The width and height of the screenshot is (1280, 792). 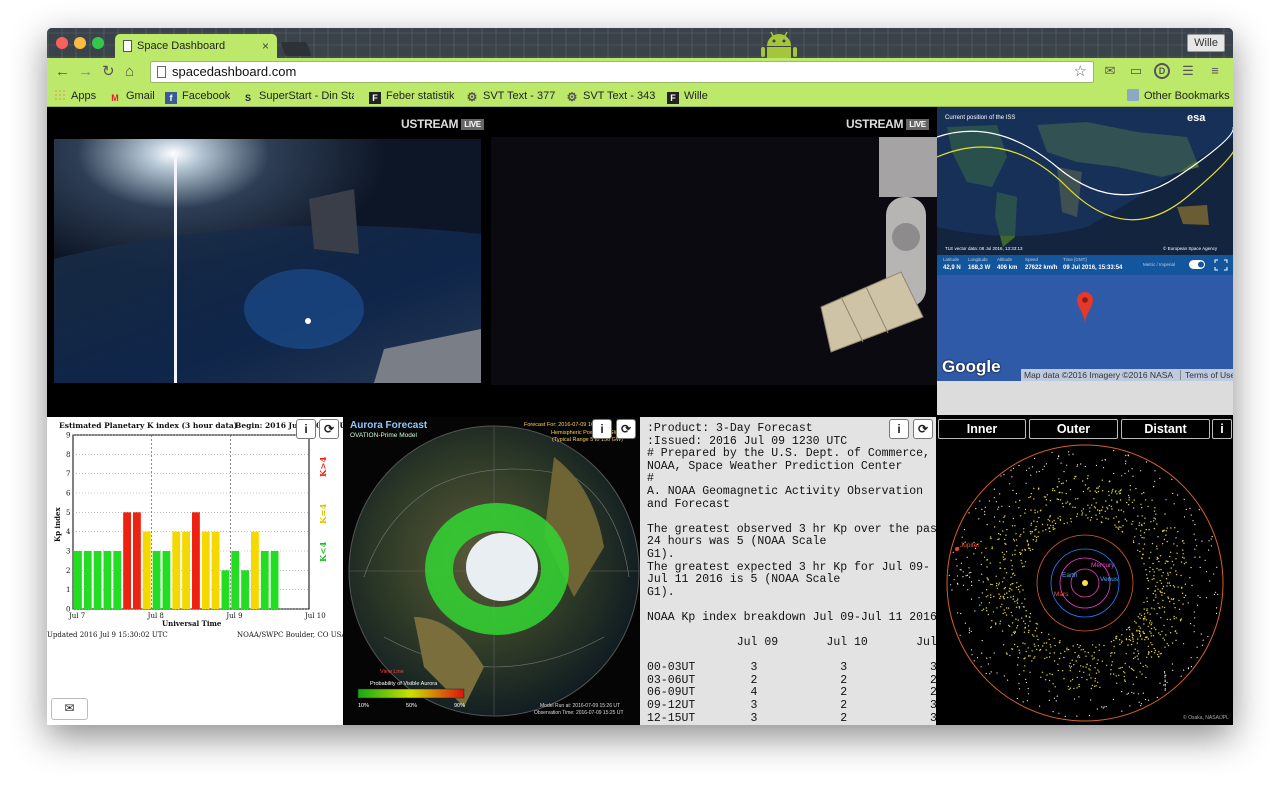 I want to click on forward-arrow-icon: →, so click(x=85, y=72).